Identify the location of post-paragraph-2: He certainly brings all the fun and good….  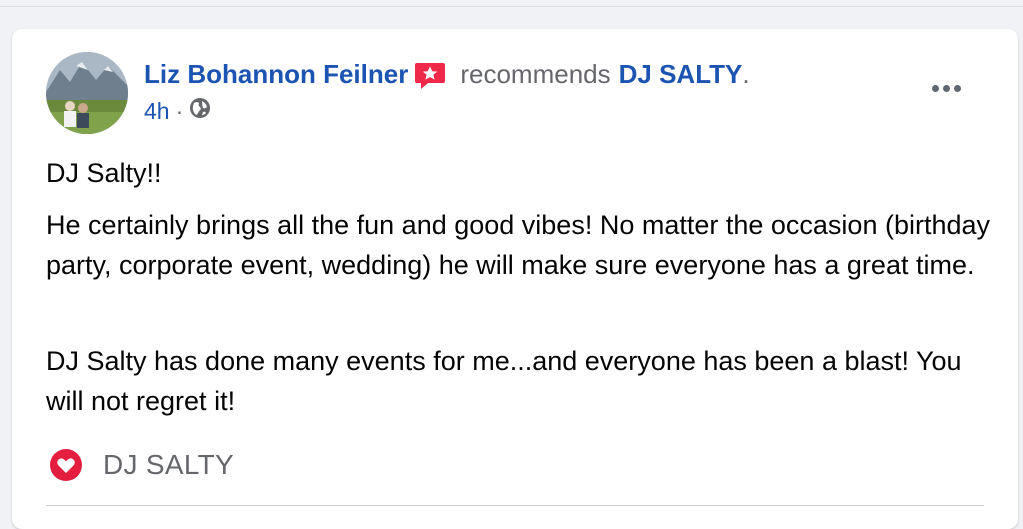
(518, 245).